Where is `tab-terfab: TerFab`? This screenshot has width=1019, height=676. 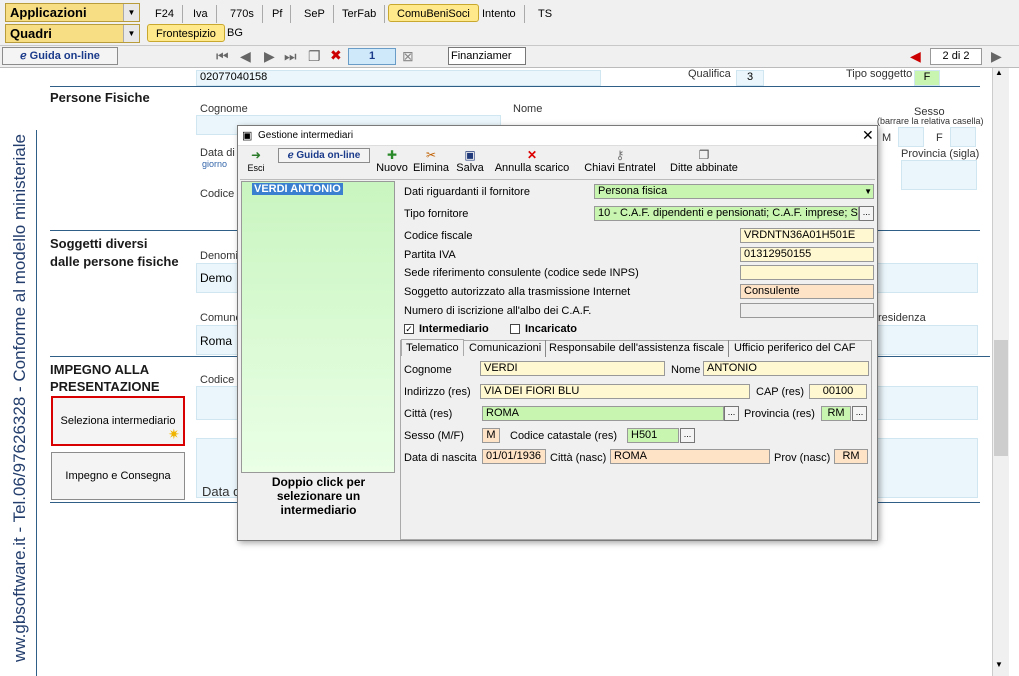 tab-terfab: TerFab is located at coordinates (360, 14).